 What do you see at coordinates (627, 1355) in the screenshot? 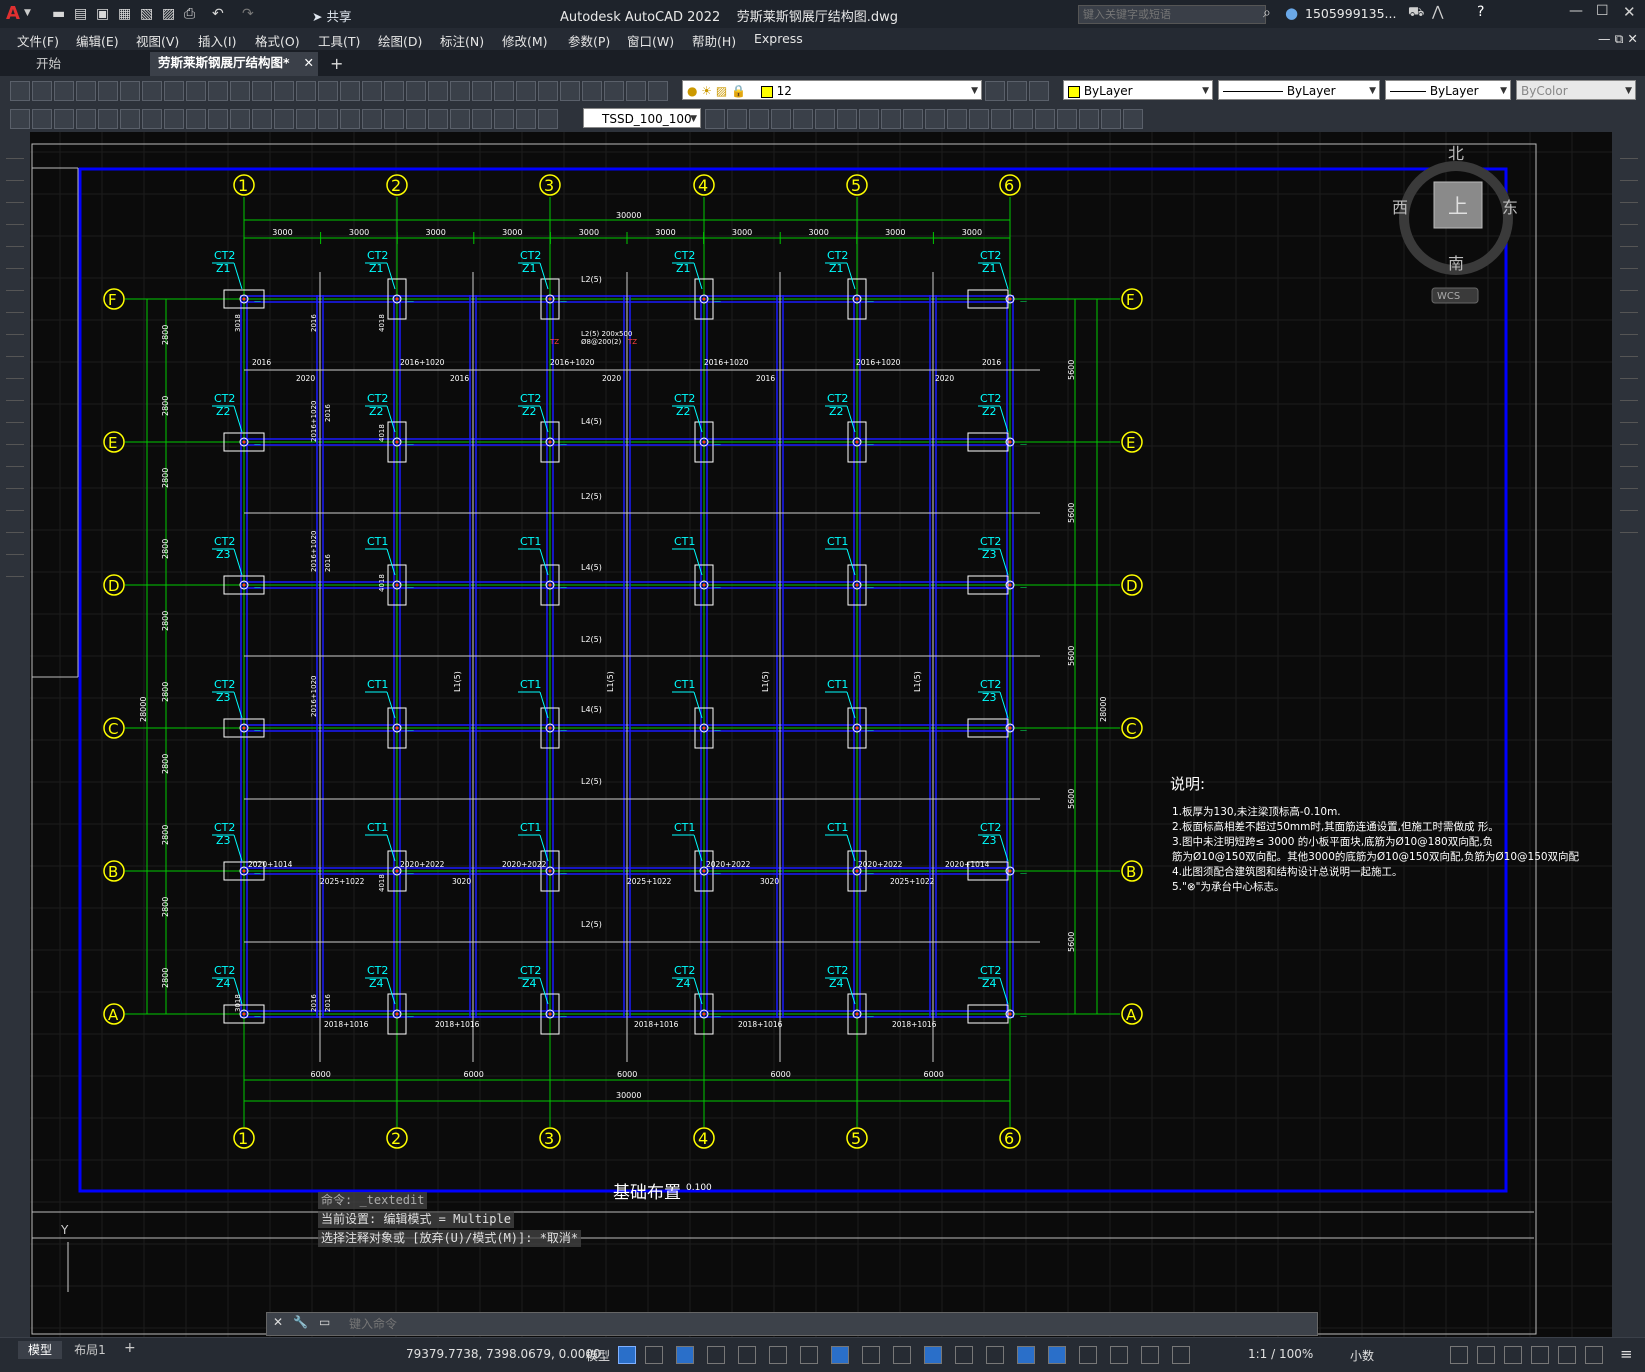
I see `grid-toggle-icon` at bounding box center [627, 1355].